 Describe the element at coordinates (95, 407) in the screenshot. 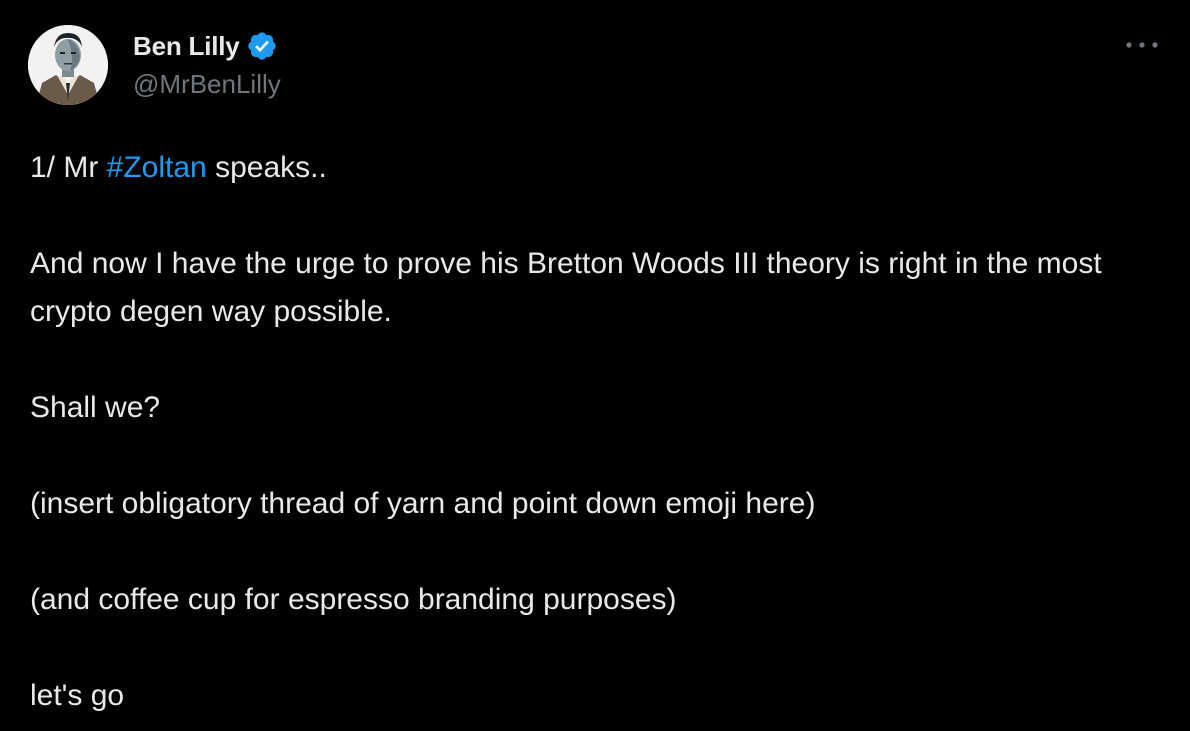

I see `tweet-paragraph-3: Shall we?` at that location.